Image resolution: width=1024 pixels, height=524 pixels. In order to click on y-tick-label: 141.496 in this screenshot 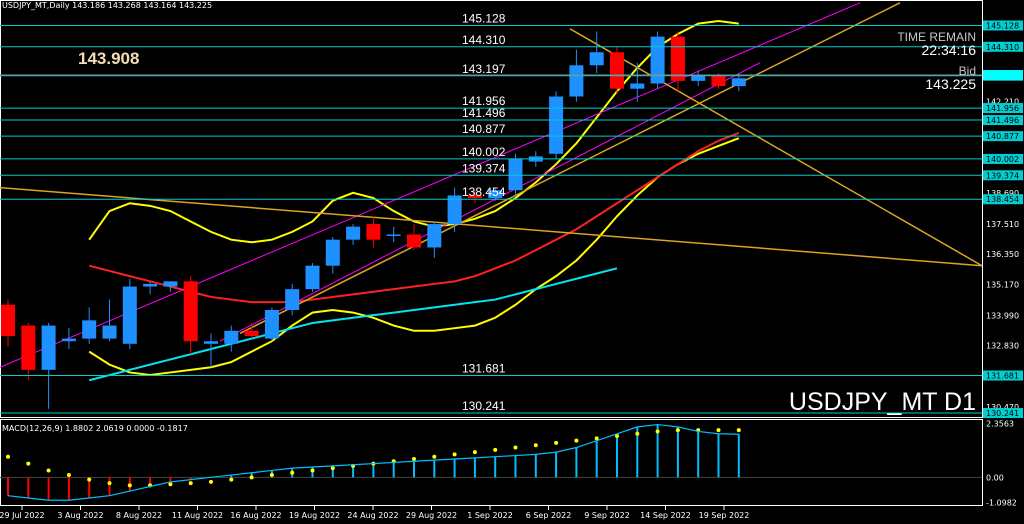, I will do `click(1002, 120)`.